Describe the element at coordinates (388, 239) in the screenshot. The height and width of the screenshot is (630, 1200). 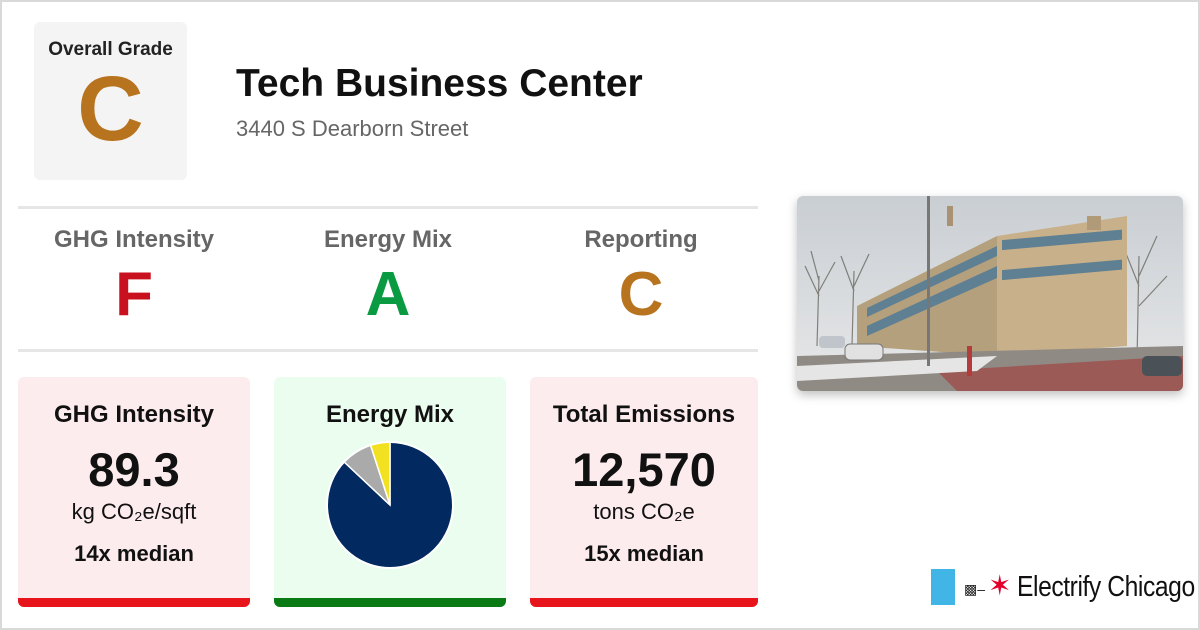
I see `subgrade-label: Energy Mix` at that location.